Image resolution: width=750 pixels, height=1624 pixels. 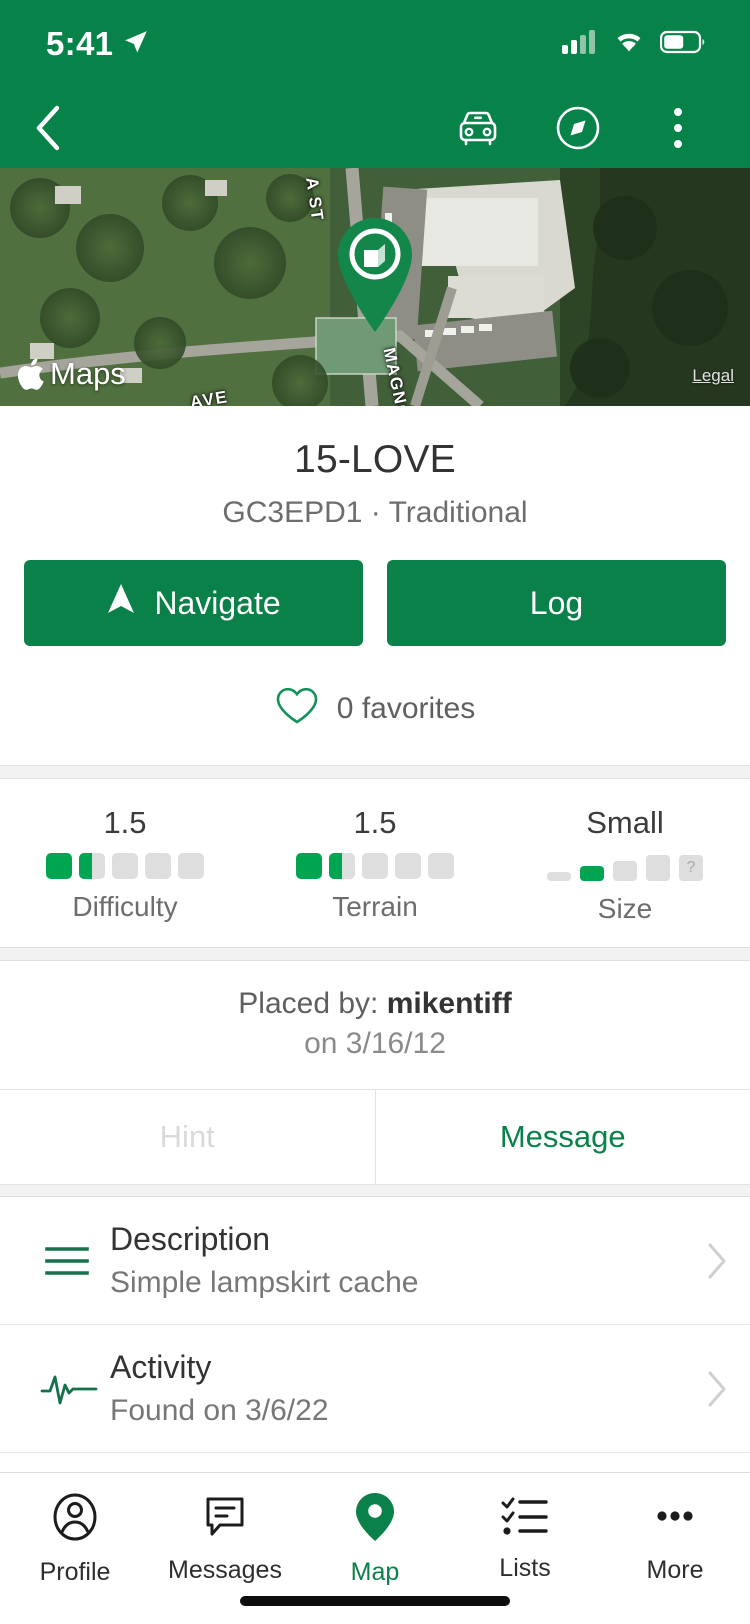 I want to click on ratings-section: 1.5 Difficulty 1.5 Terrain Small ? Size, so click(x=375, y=863).